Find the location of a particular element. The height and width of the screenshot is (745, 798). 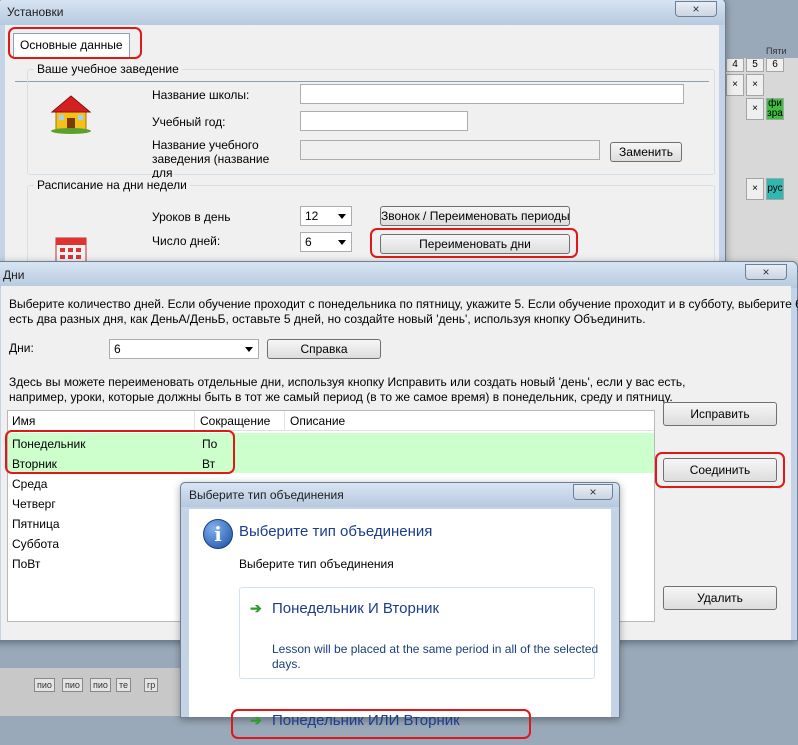

merge-heading: Выберите тип объединения is located at coordinates (336, 531).